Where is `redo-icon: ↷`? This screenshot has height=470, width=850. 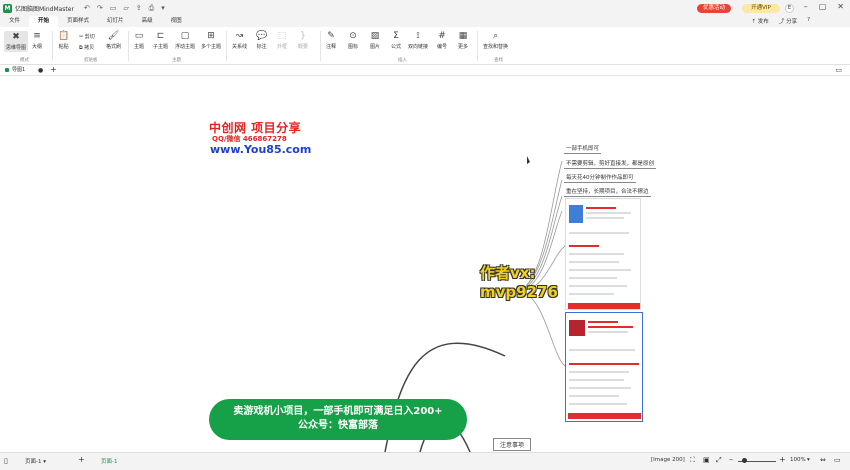 redo-icon: ↷ is located at coordinates (100, 8).